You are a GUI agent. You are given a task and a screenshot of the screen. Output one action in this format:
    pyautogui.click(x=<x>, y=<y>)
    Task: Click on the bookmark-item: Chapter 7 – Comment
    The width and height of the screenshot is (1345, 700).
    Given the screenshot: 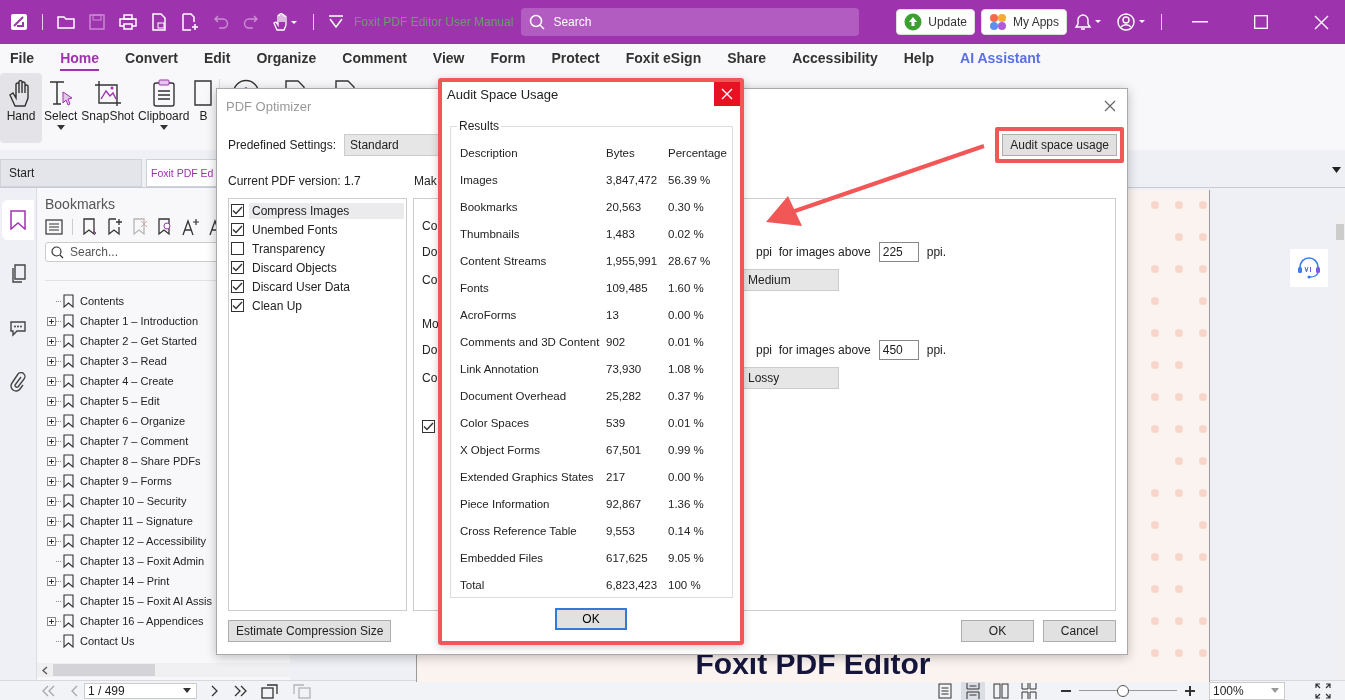 What is the action you would take?
    pyautogui.click(x=134, y=441)
    